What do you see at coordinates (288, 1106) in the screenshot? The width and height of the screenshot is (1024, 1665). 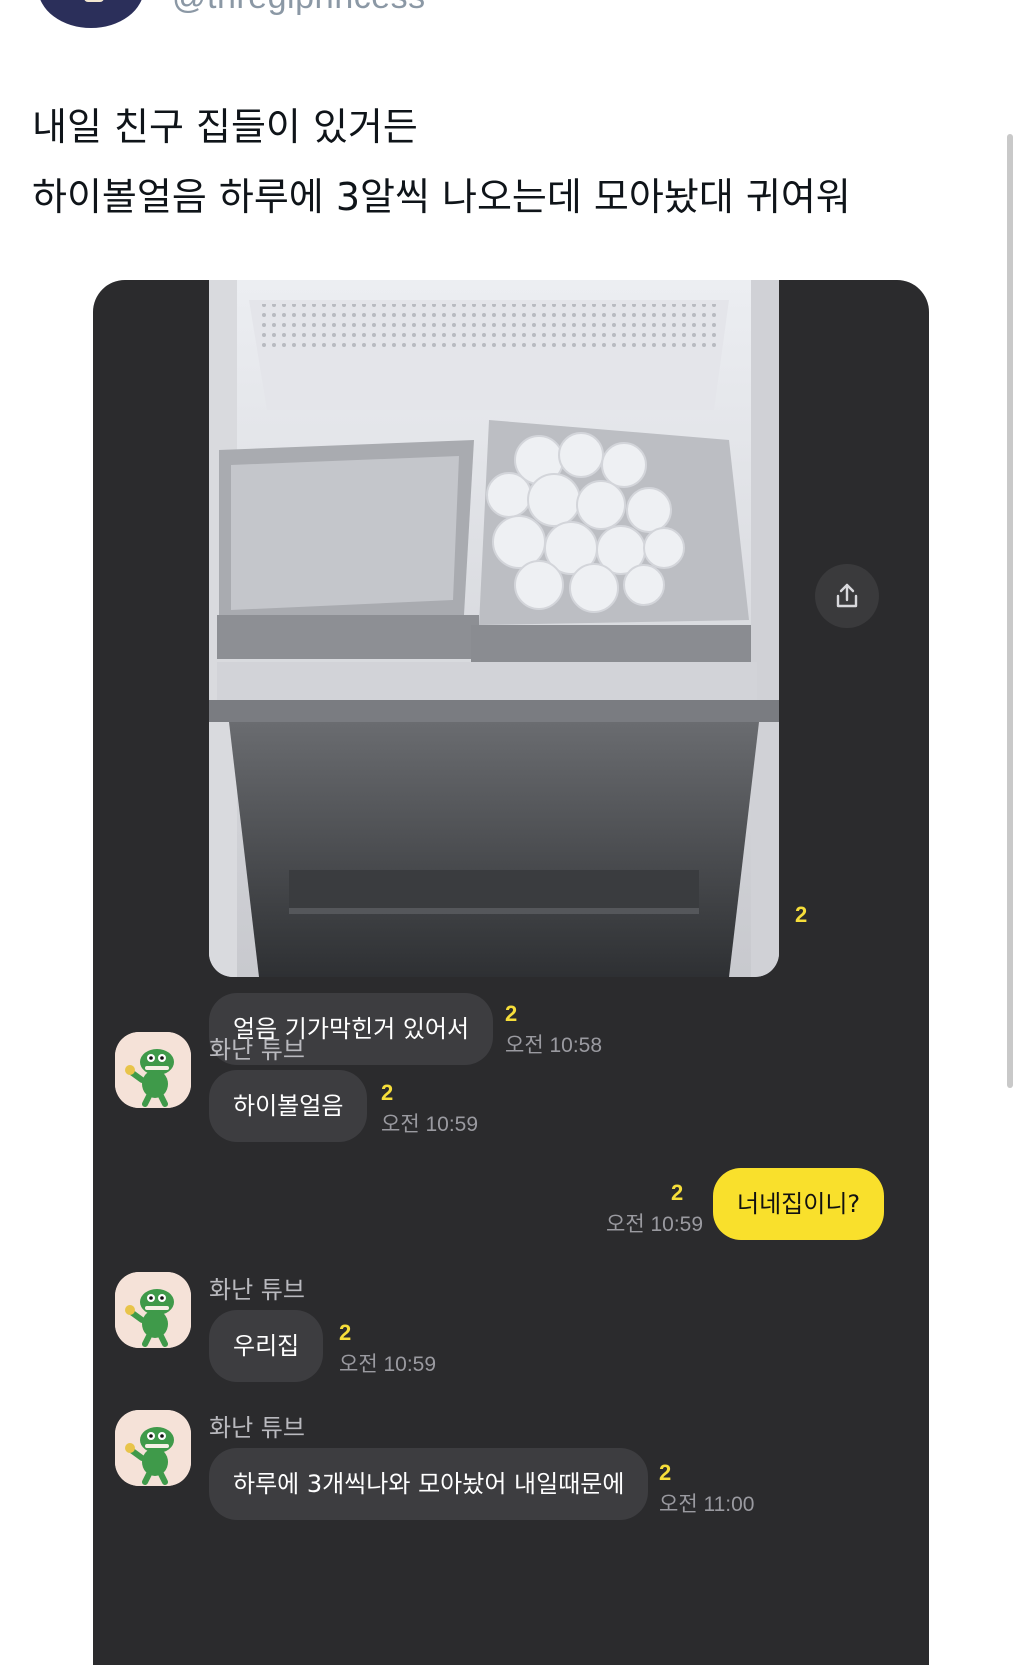 I see `message-bubble: 하이볼얼음` at bounding box center [288, 1106].